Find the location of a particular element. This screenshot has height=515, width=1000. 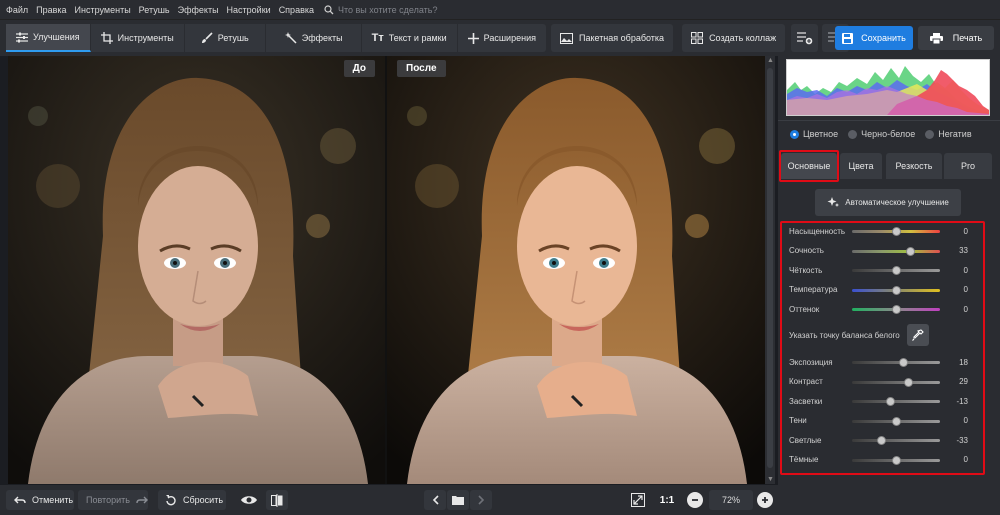

menu-retouch: Ретушь is located at coordinates (154, 10).